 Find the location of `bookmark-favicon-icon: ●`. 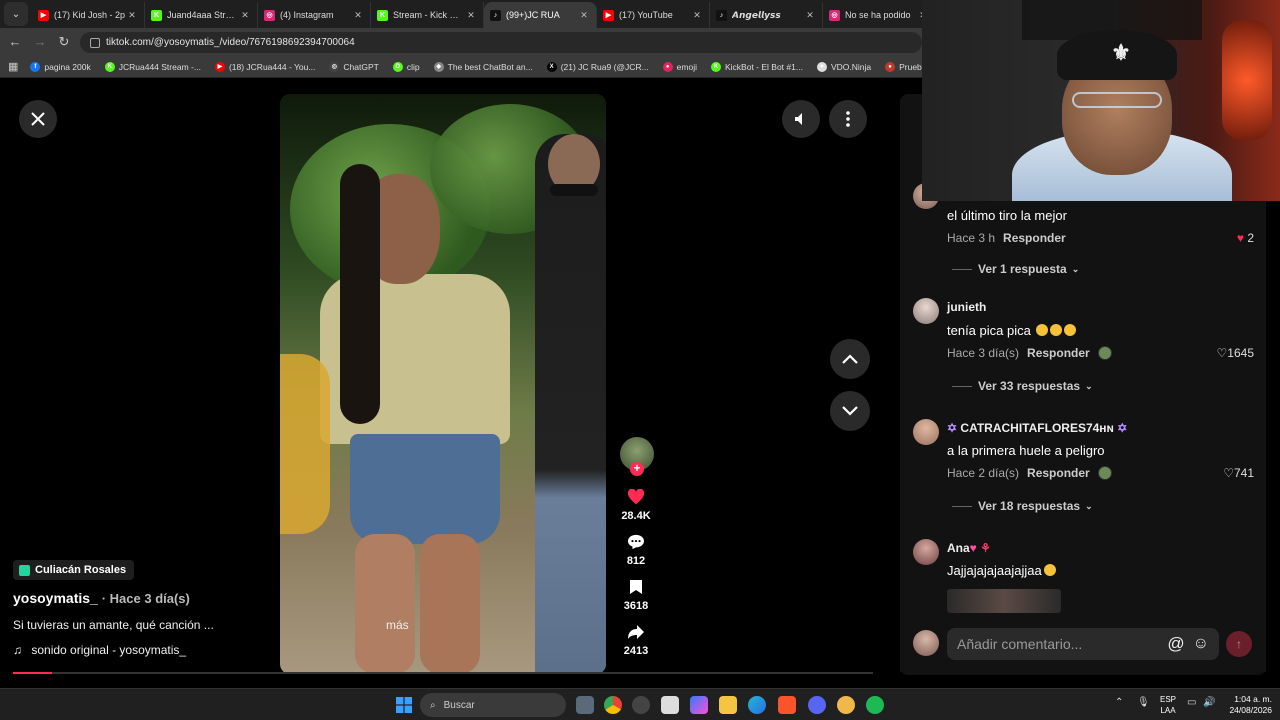

bookmark-favicon-icon: ● is located at coordinates (667, 66).